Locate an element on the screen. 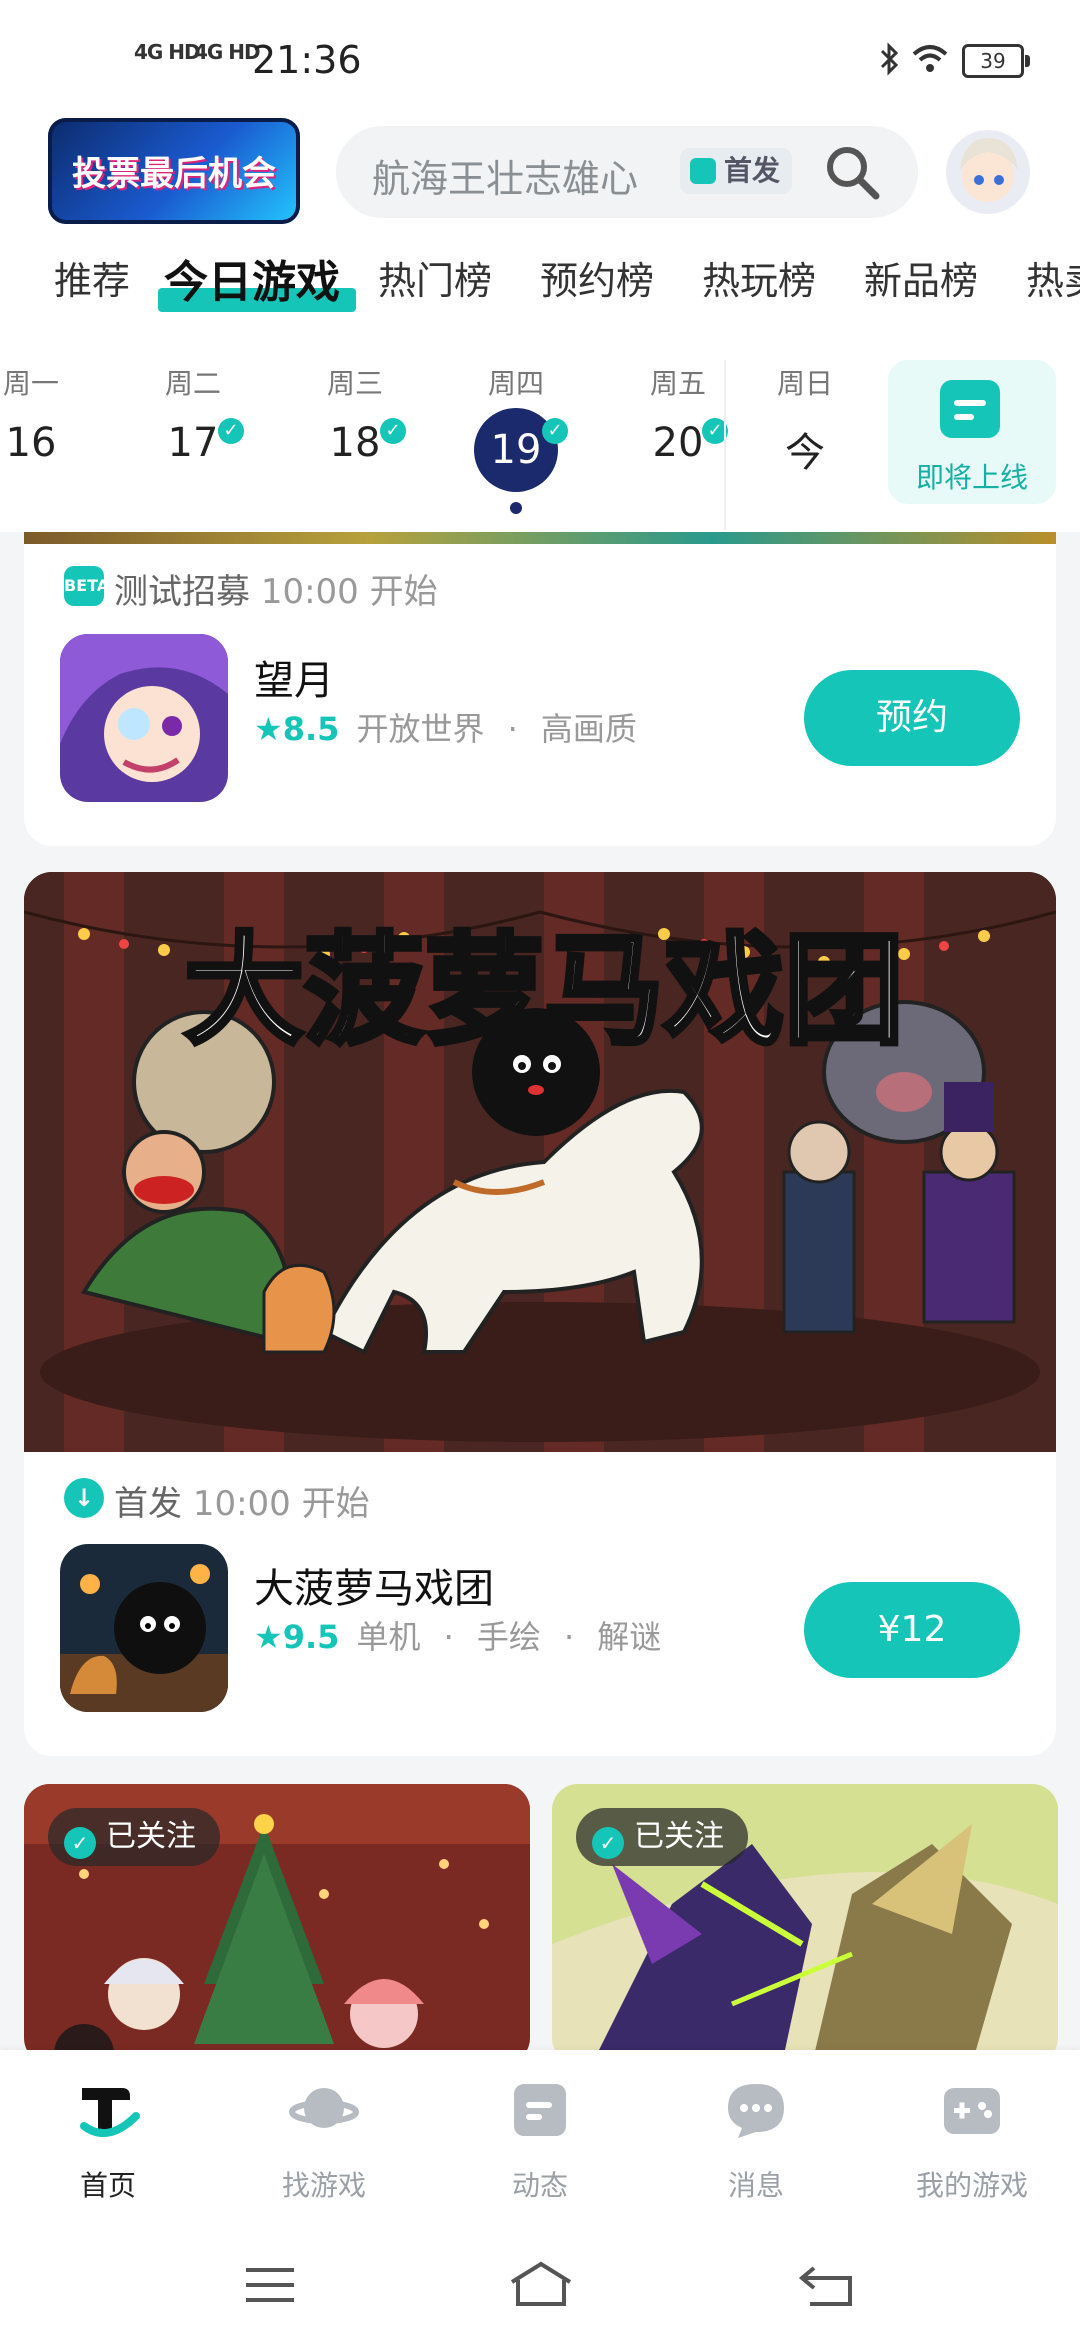 This screenshot has height=2340, width=1080. nav-label: 消息 is located at coordinates (755, 2185).